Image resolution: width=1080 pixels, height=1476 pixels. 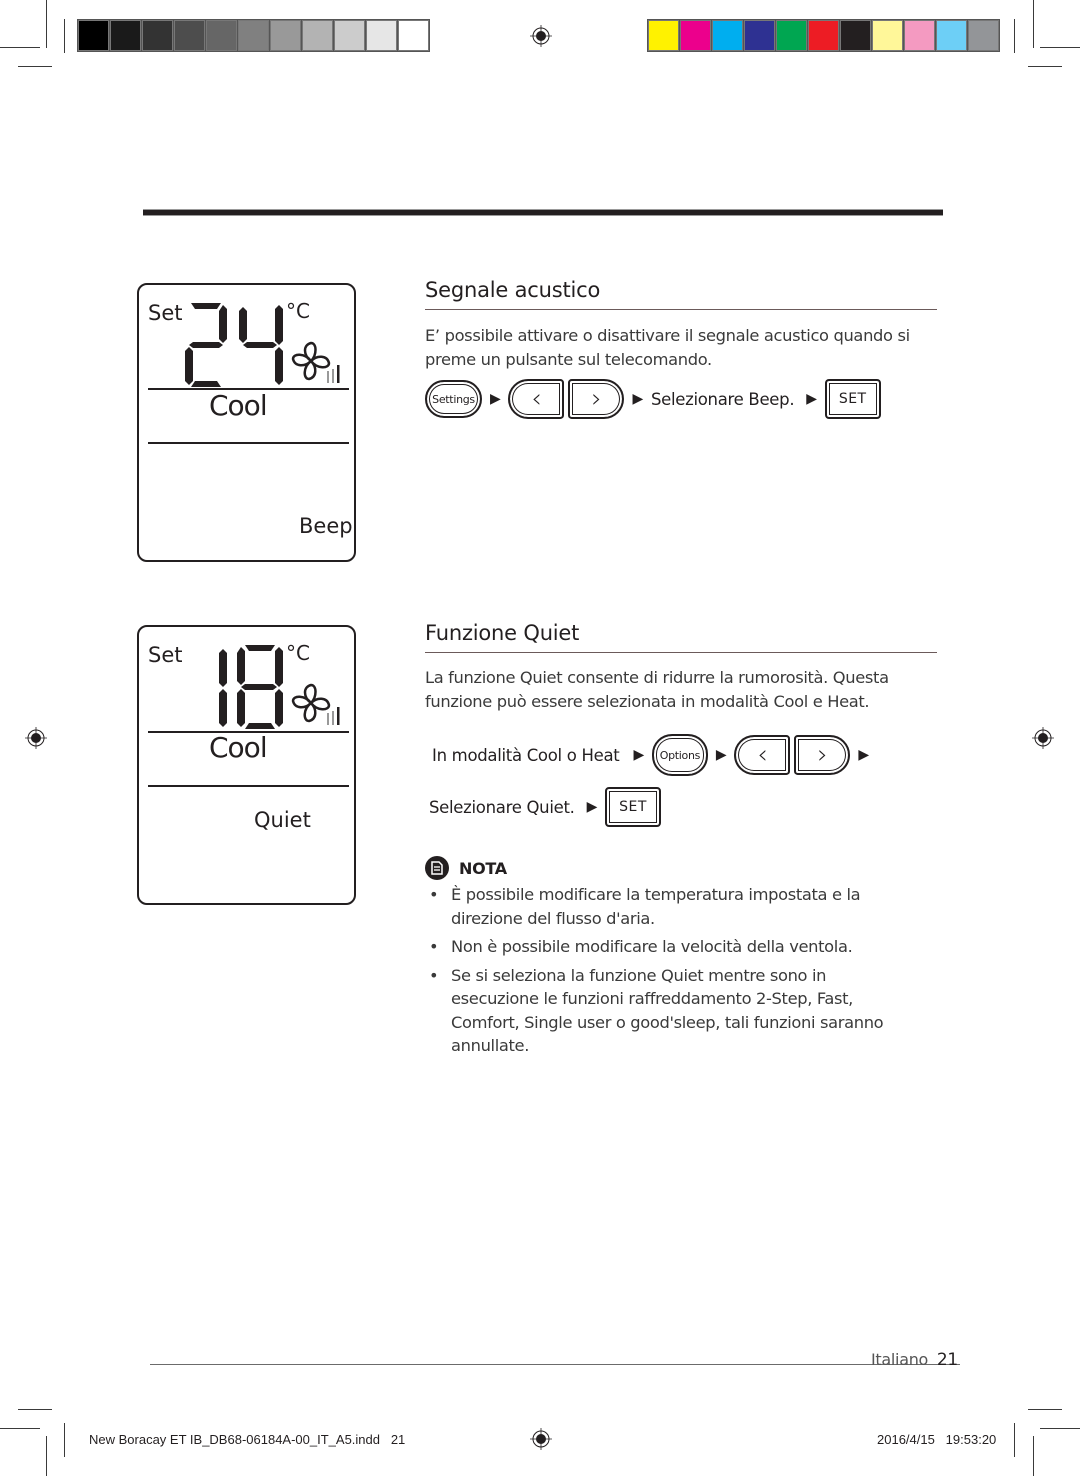 What do you see at coordinates (234, 345) in the screenshot?
I see `lcd-temperature-digits: 24` at bounding box center [234, 345].